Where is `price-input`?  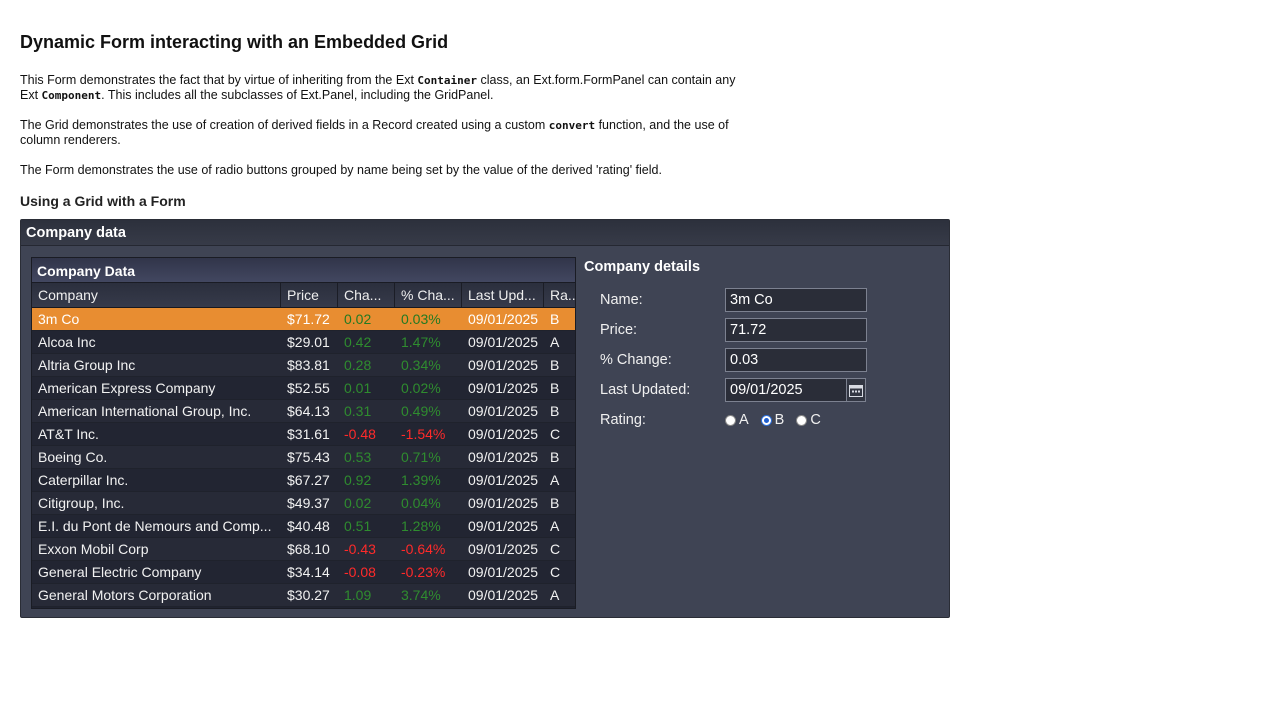 price-input is located at coordinates (796, 330).